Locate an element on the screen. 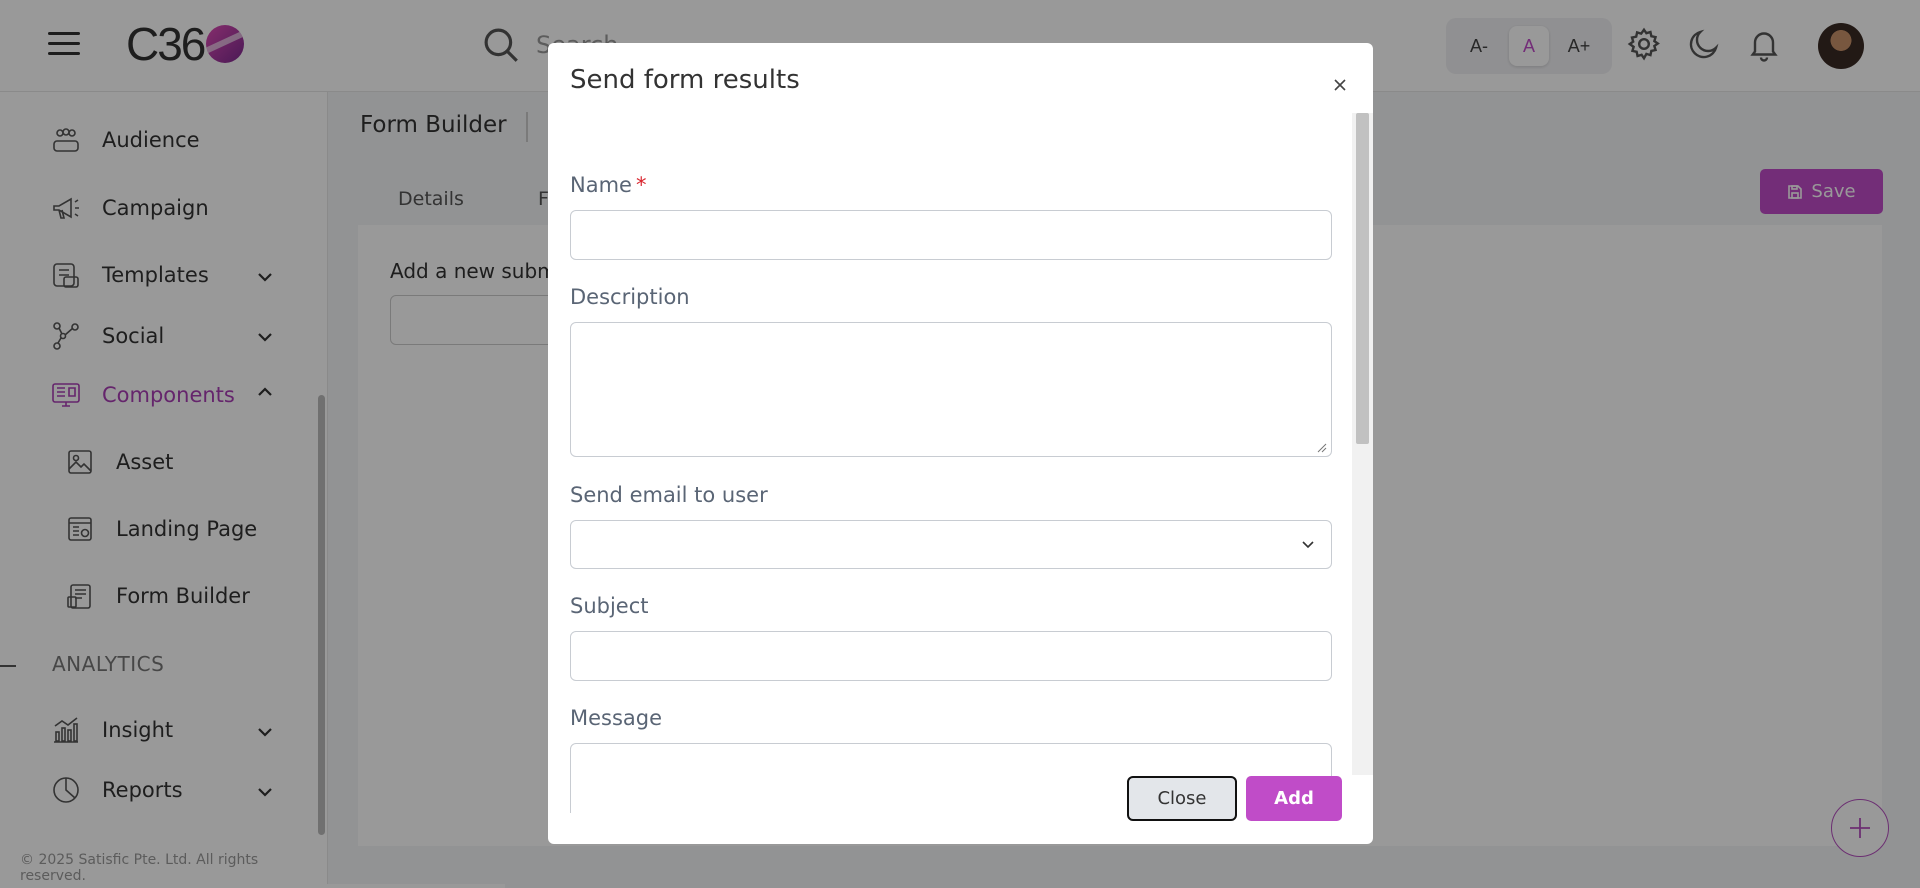 Image resolution: width=1920 pixels, height=888 pixels. name-input is located at coordinates (951, 235).